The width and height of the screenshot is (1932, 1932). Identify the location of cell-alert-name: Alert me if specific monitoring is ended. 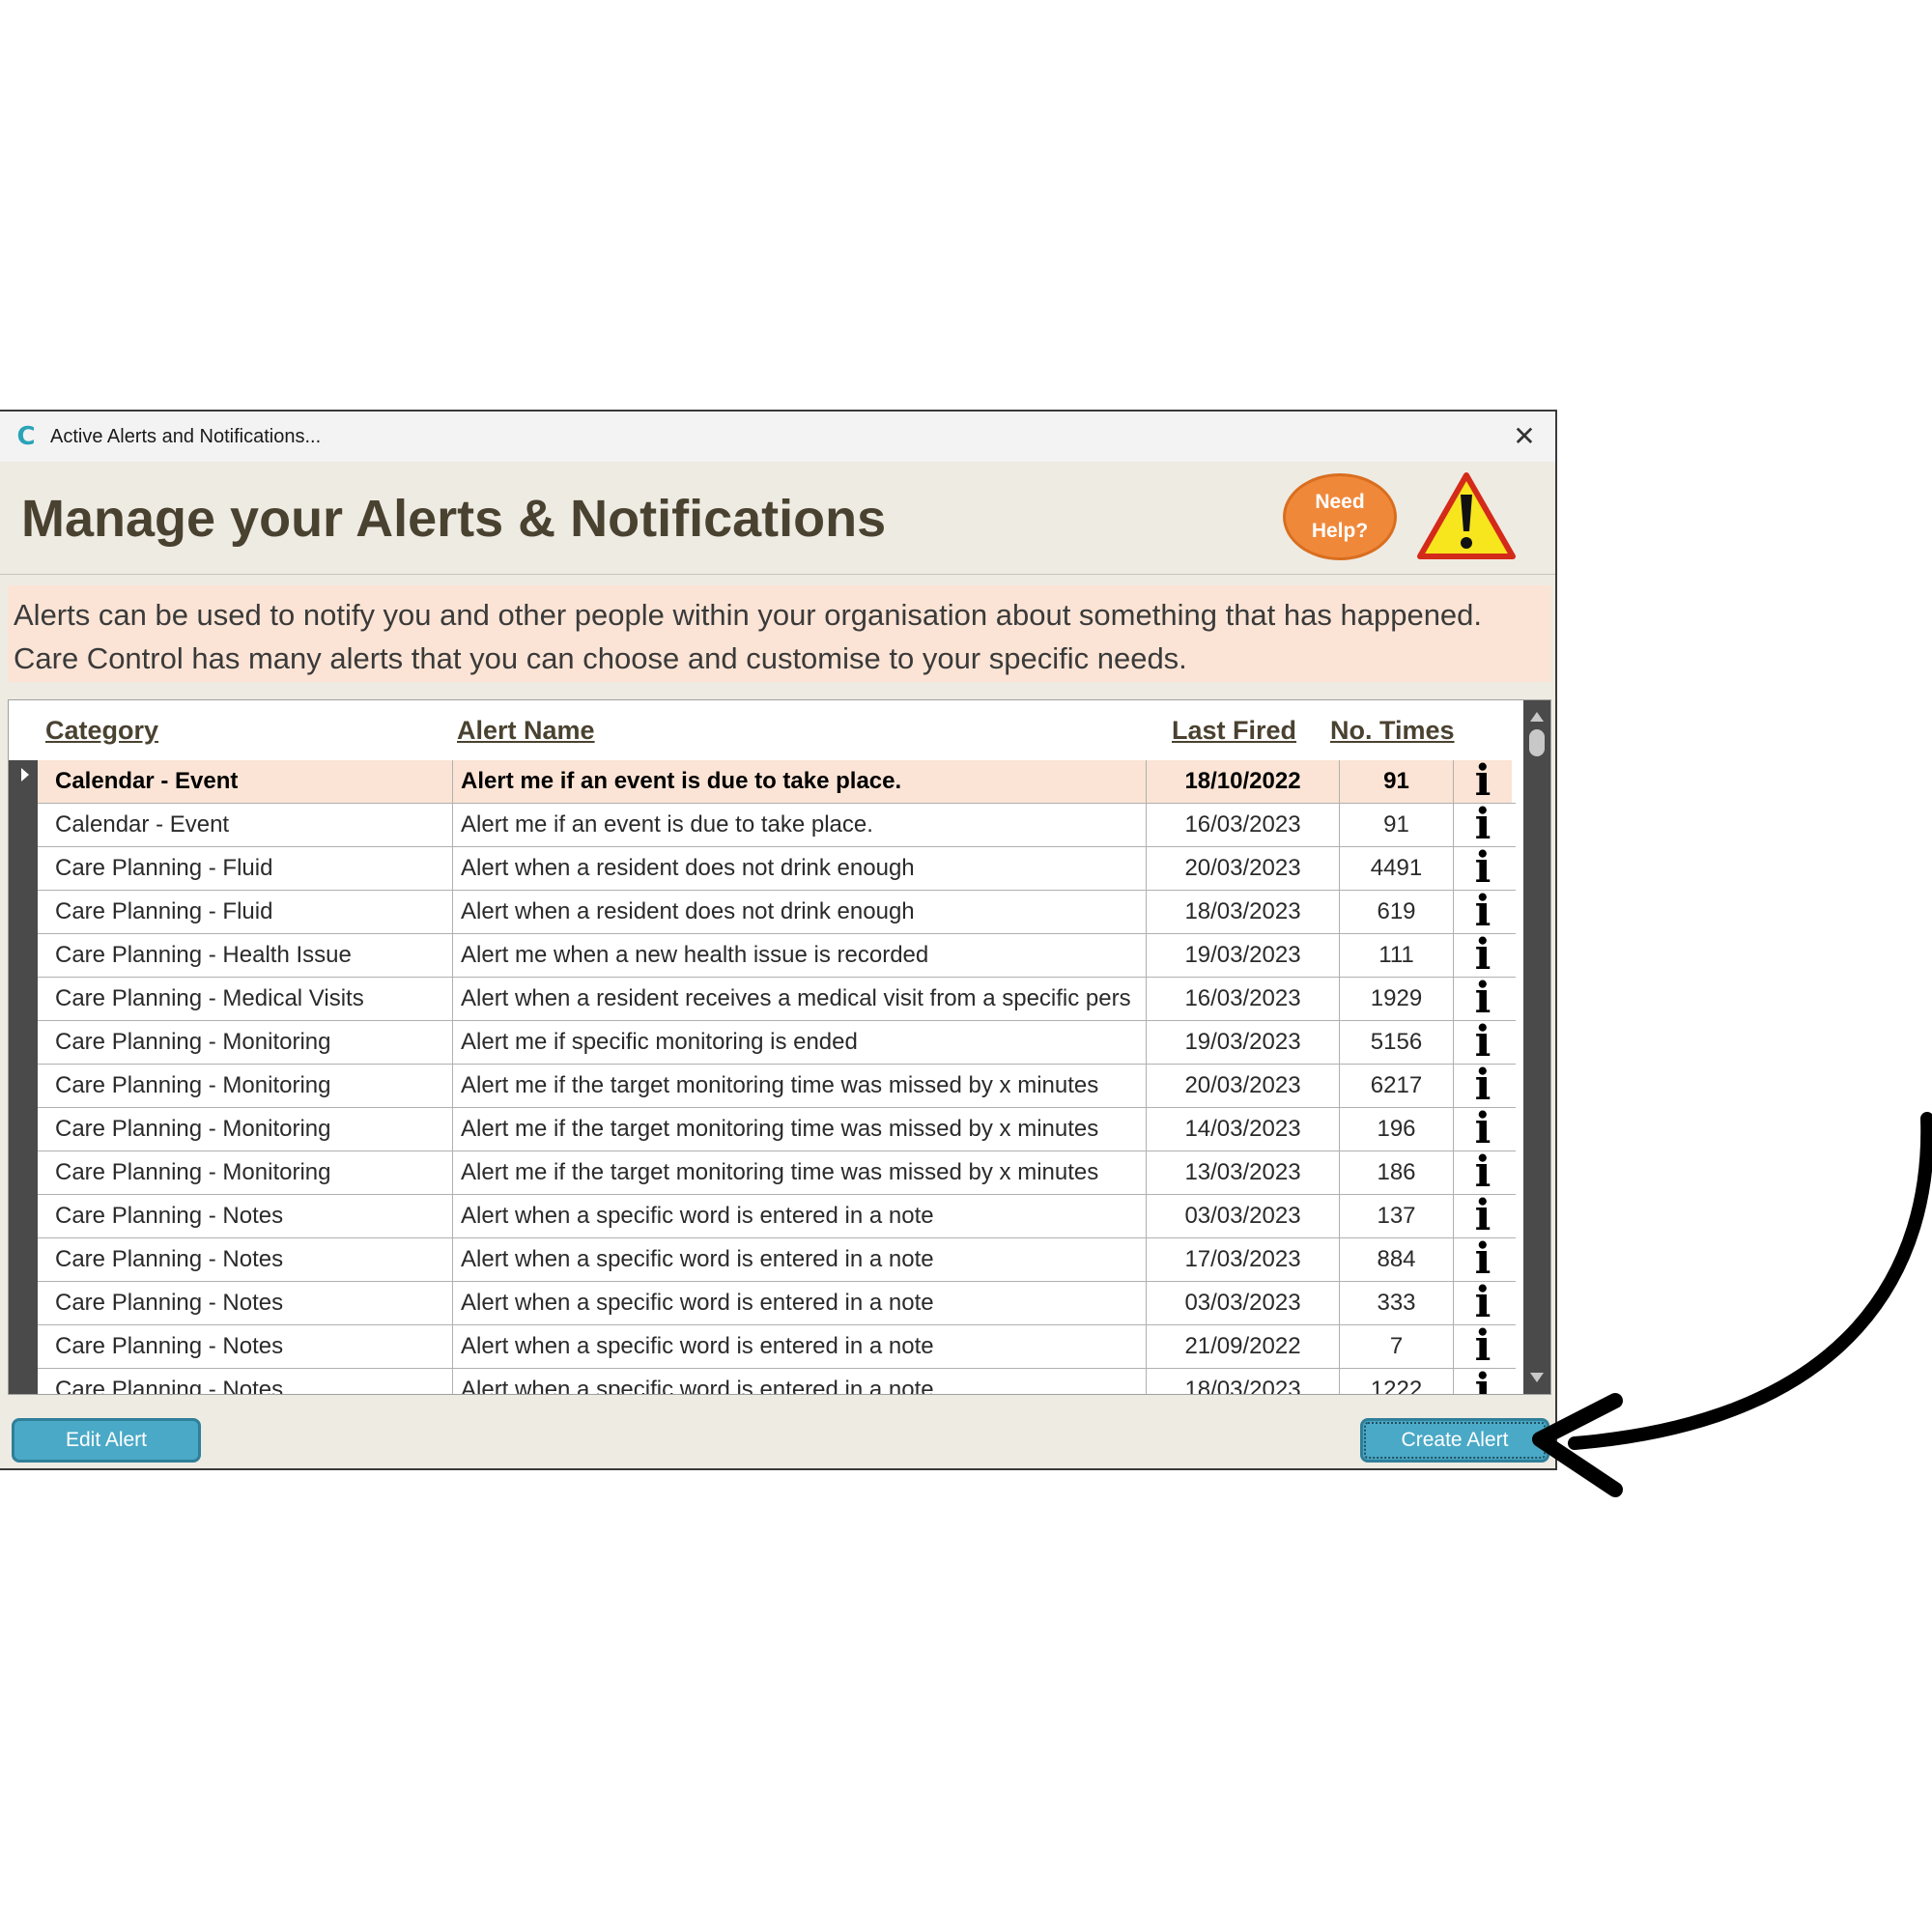
(800, 1042).